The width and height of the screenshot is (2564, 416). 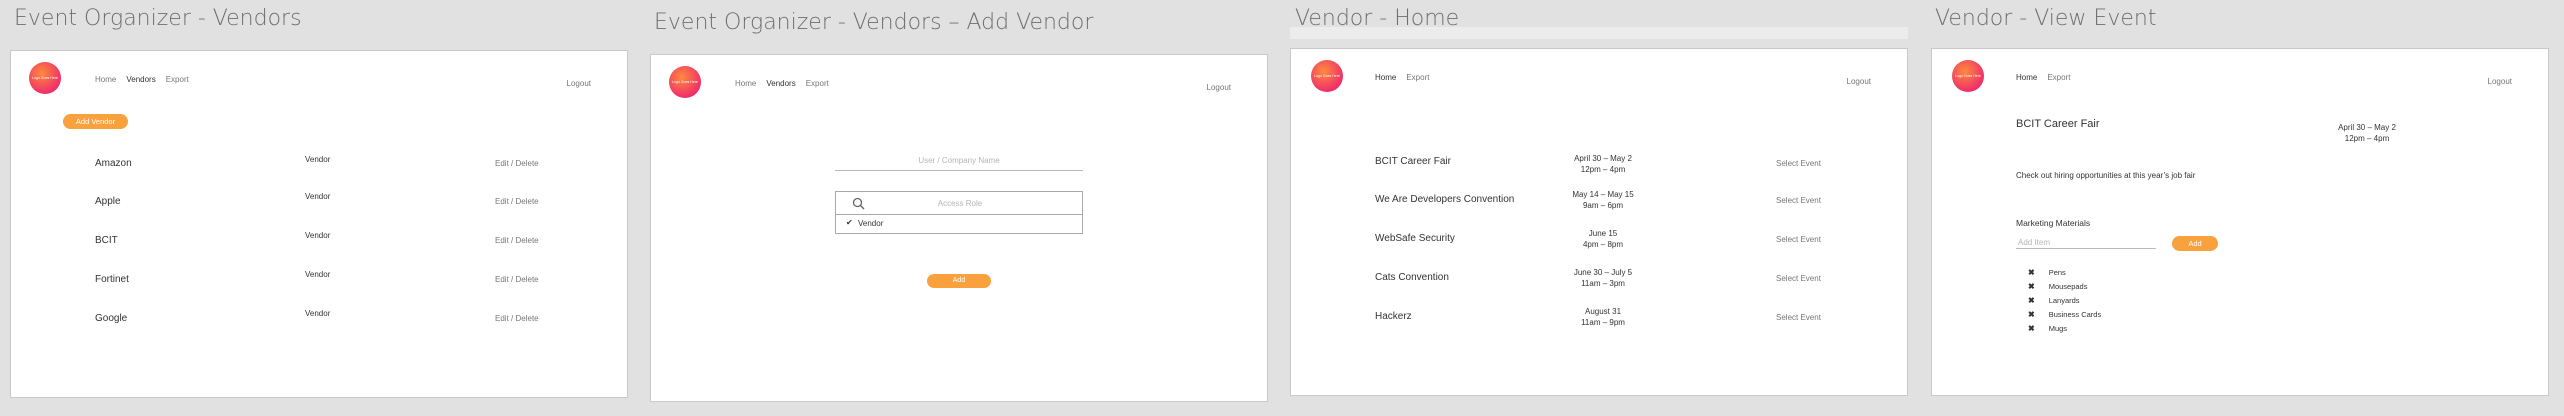 I want to click on name-field: User / Company Name, so click(x=959, y=162).